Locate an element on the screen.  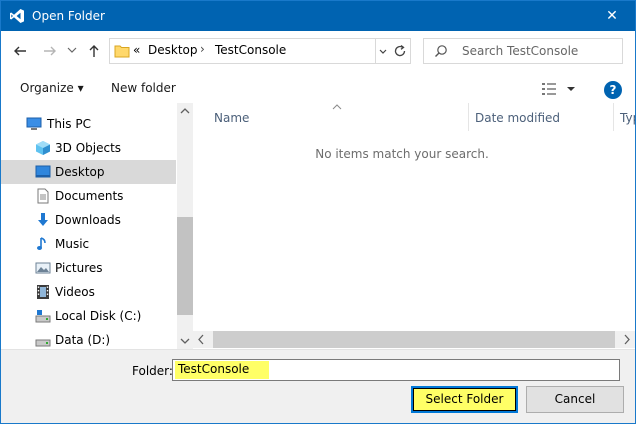
column-header-name: Name is located at coordinates (331, 117).